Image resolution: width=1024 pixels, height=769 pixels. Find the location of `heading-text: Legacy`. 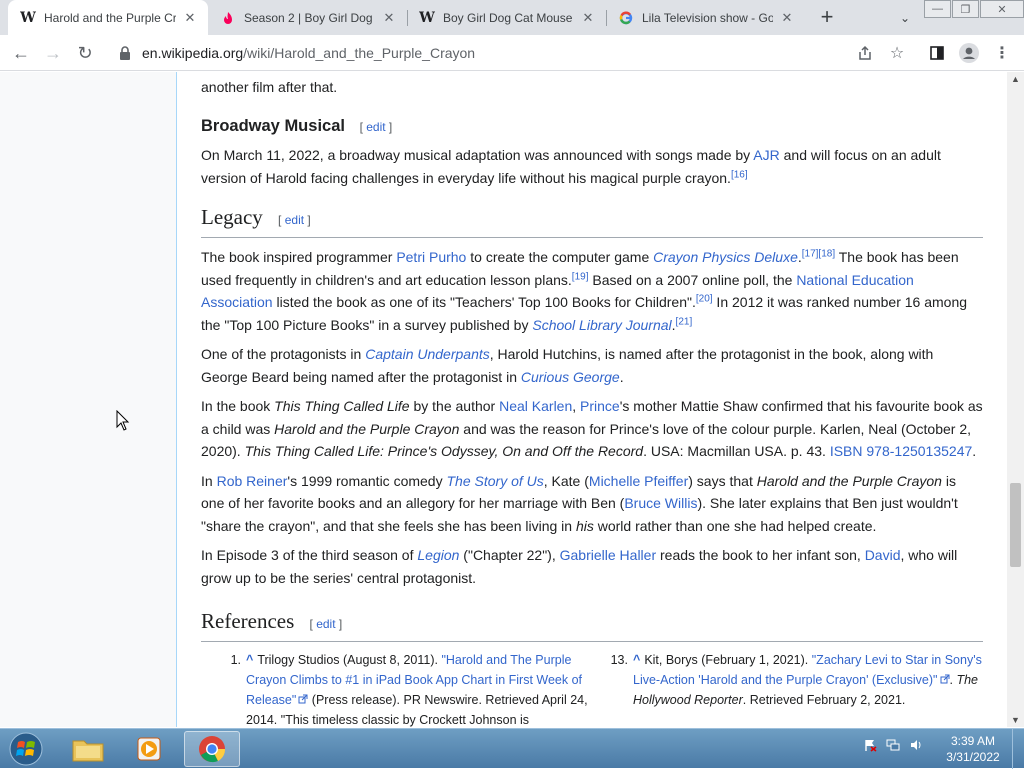

heading-text: Legacy is located at coordinates (232, 217).